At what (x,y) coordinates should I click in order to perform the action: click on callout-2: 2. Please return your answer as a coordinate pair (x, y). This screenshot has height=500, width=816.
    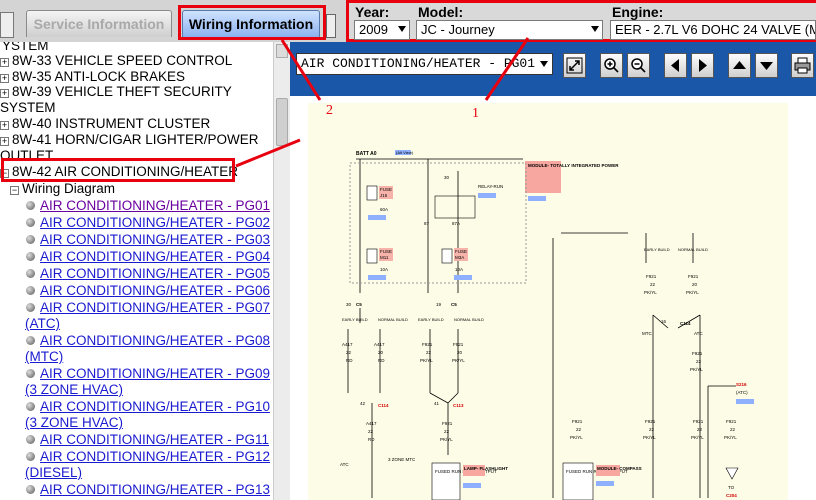
    Looking at the image, I should click on (329, 110).